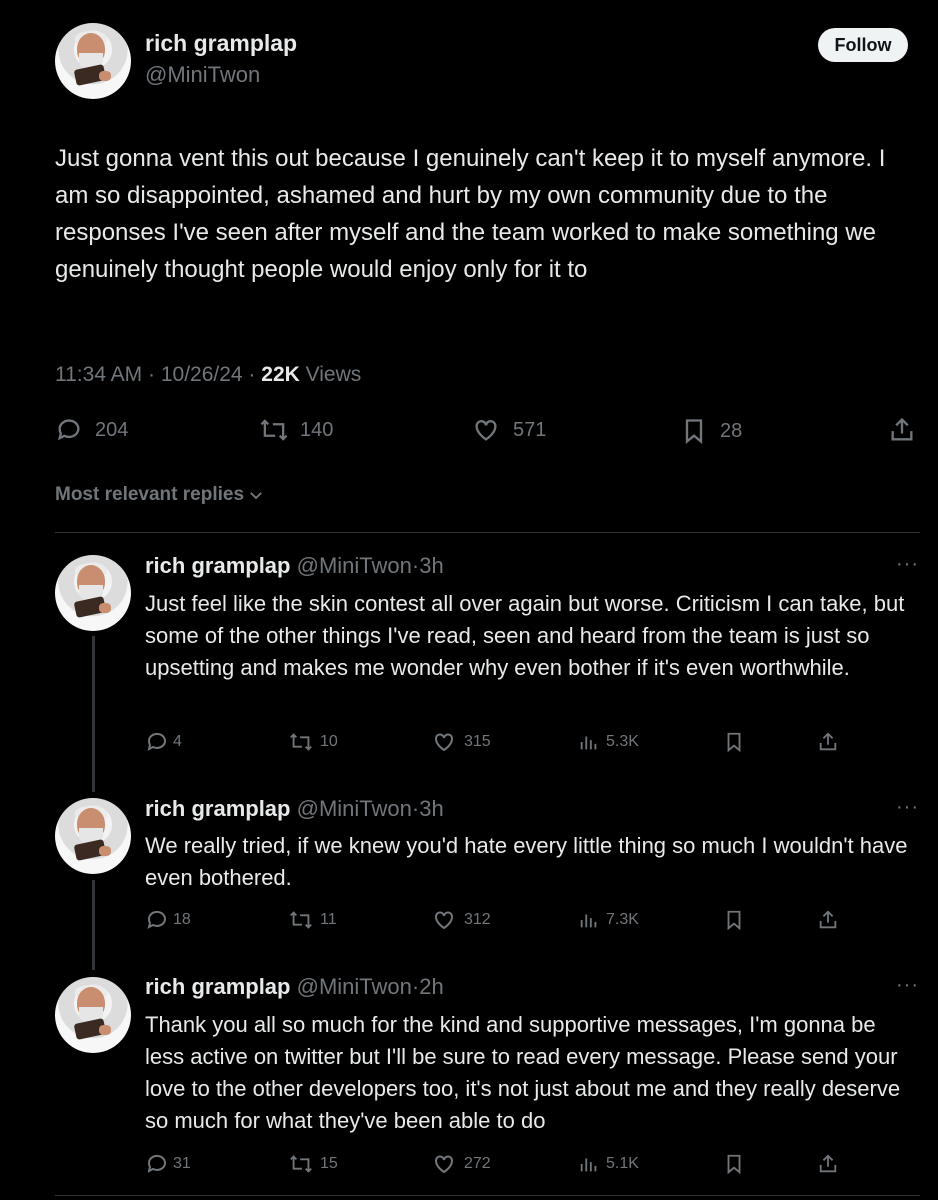  What do you see at coordinates (313, 742) in the screenshot?
I see `repost-button: 10` at bounding box center [313, 742].